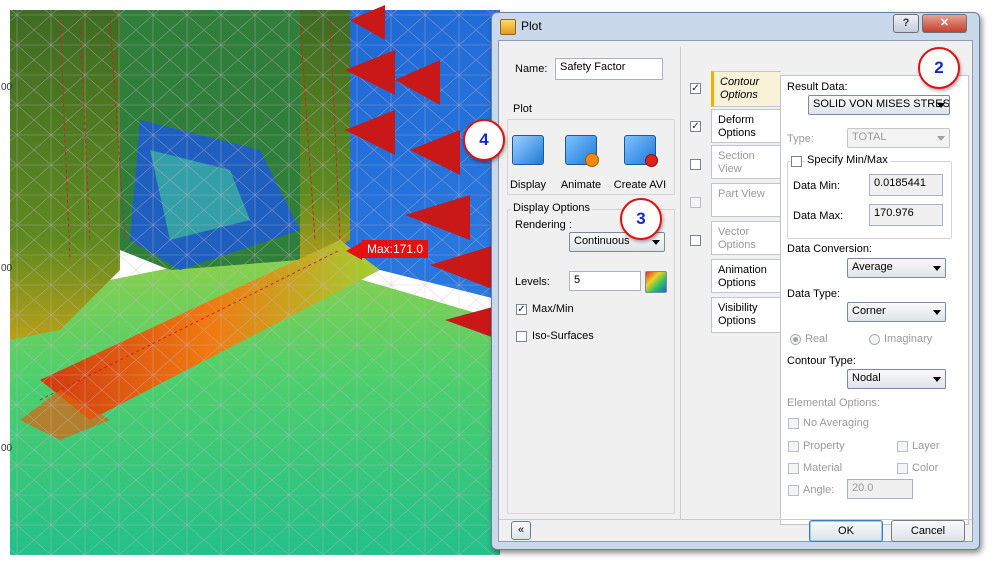 This screenshot has width=992, height=565. What do you see at coordinates (602, 241) in the screenshot?
I see `rendering-value: Continuous` at bounding box center [602, 241].